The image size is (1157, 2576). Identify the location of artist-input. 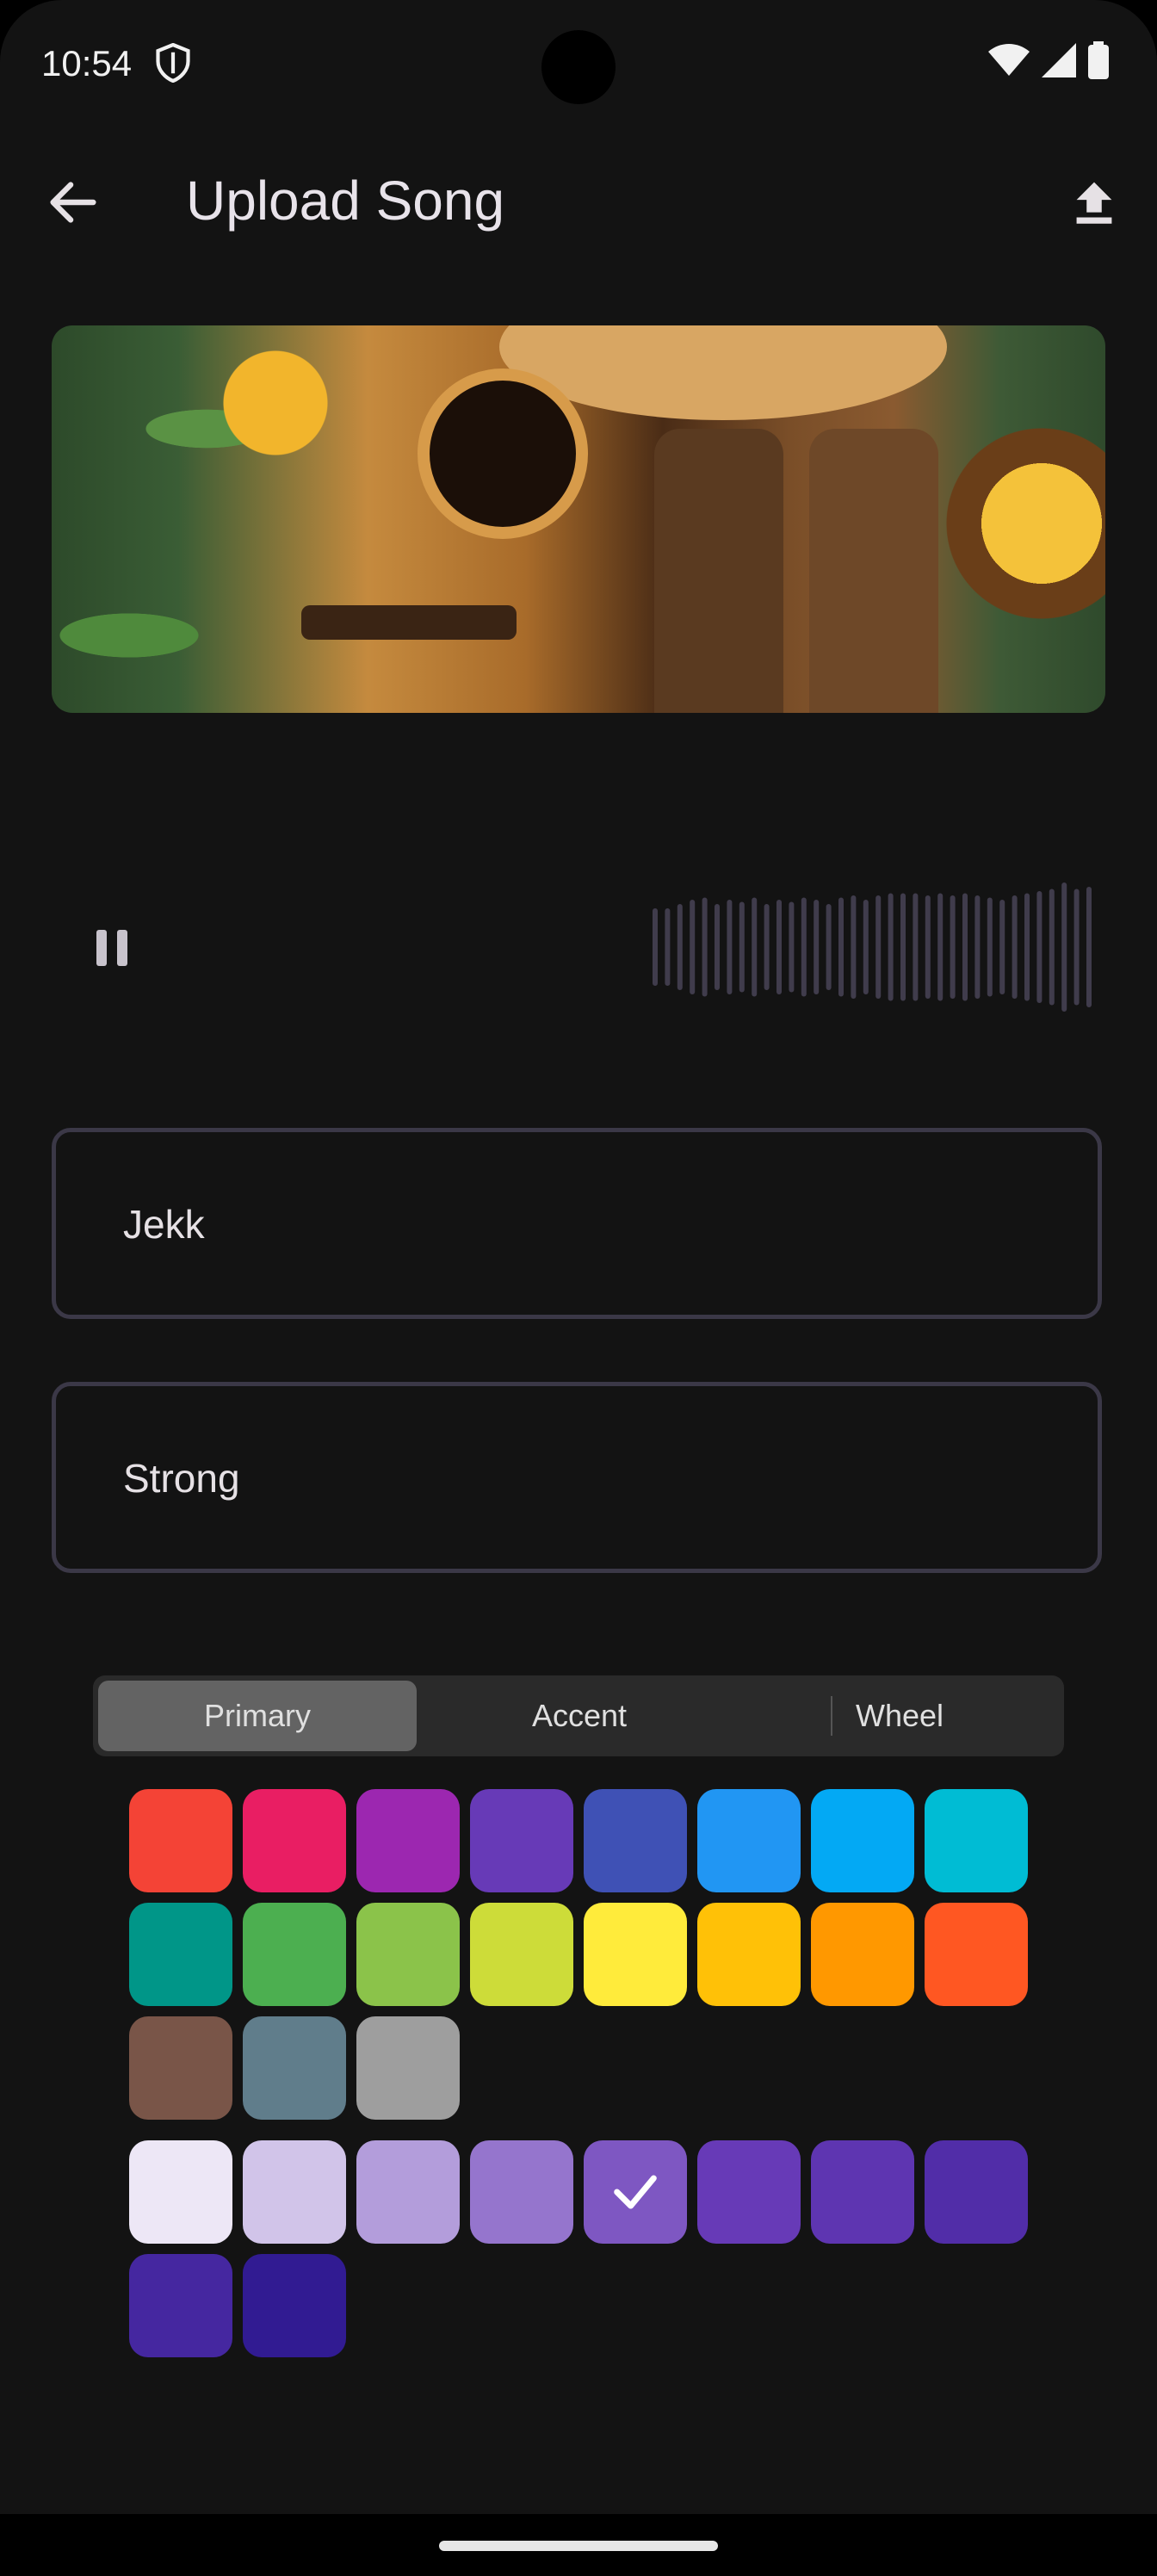
(596, 1224).